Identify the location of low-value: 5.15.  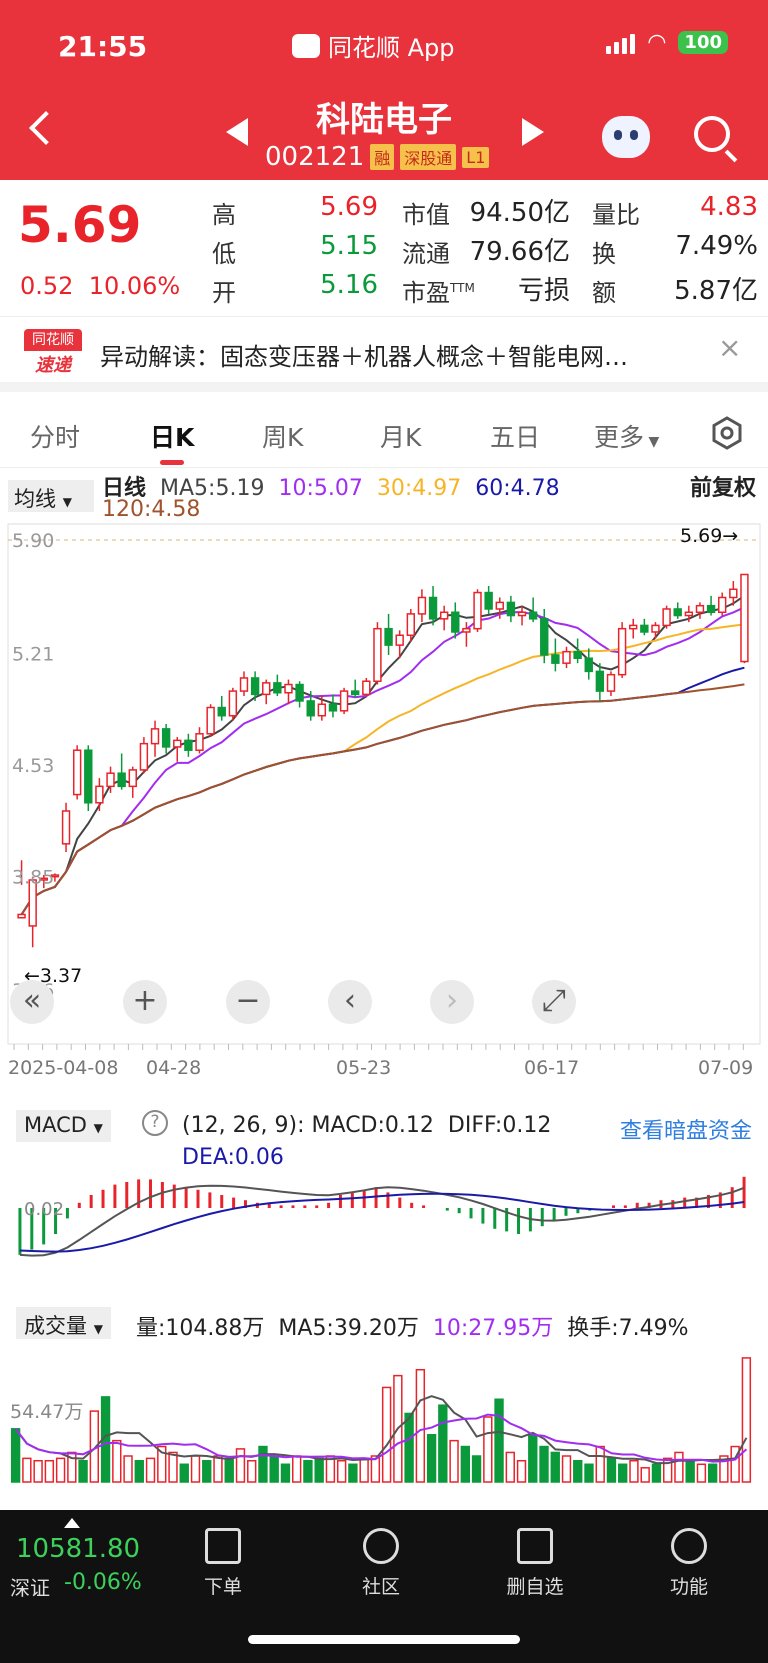
(349, 246).